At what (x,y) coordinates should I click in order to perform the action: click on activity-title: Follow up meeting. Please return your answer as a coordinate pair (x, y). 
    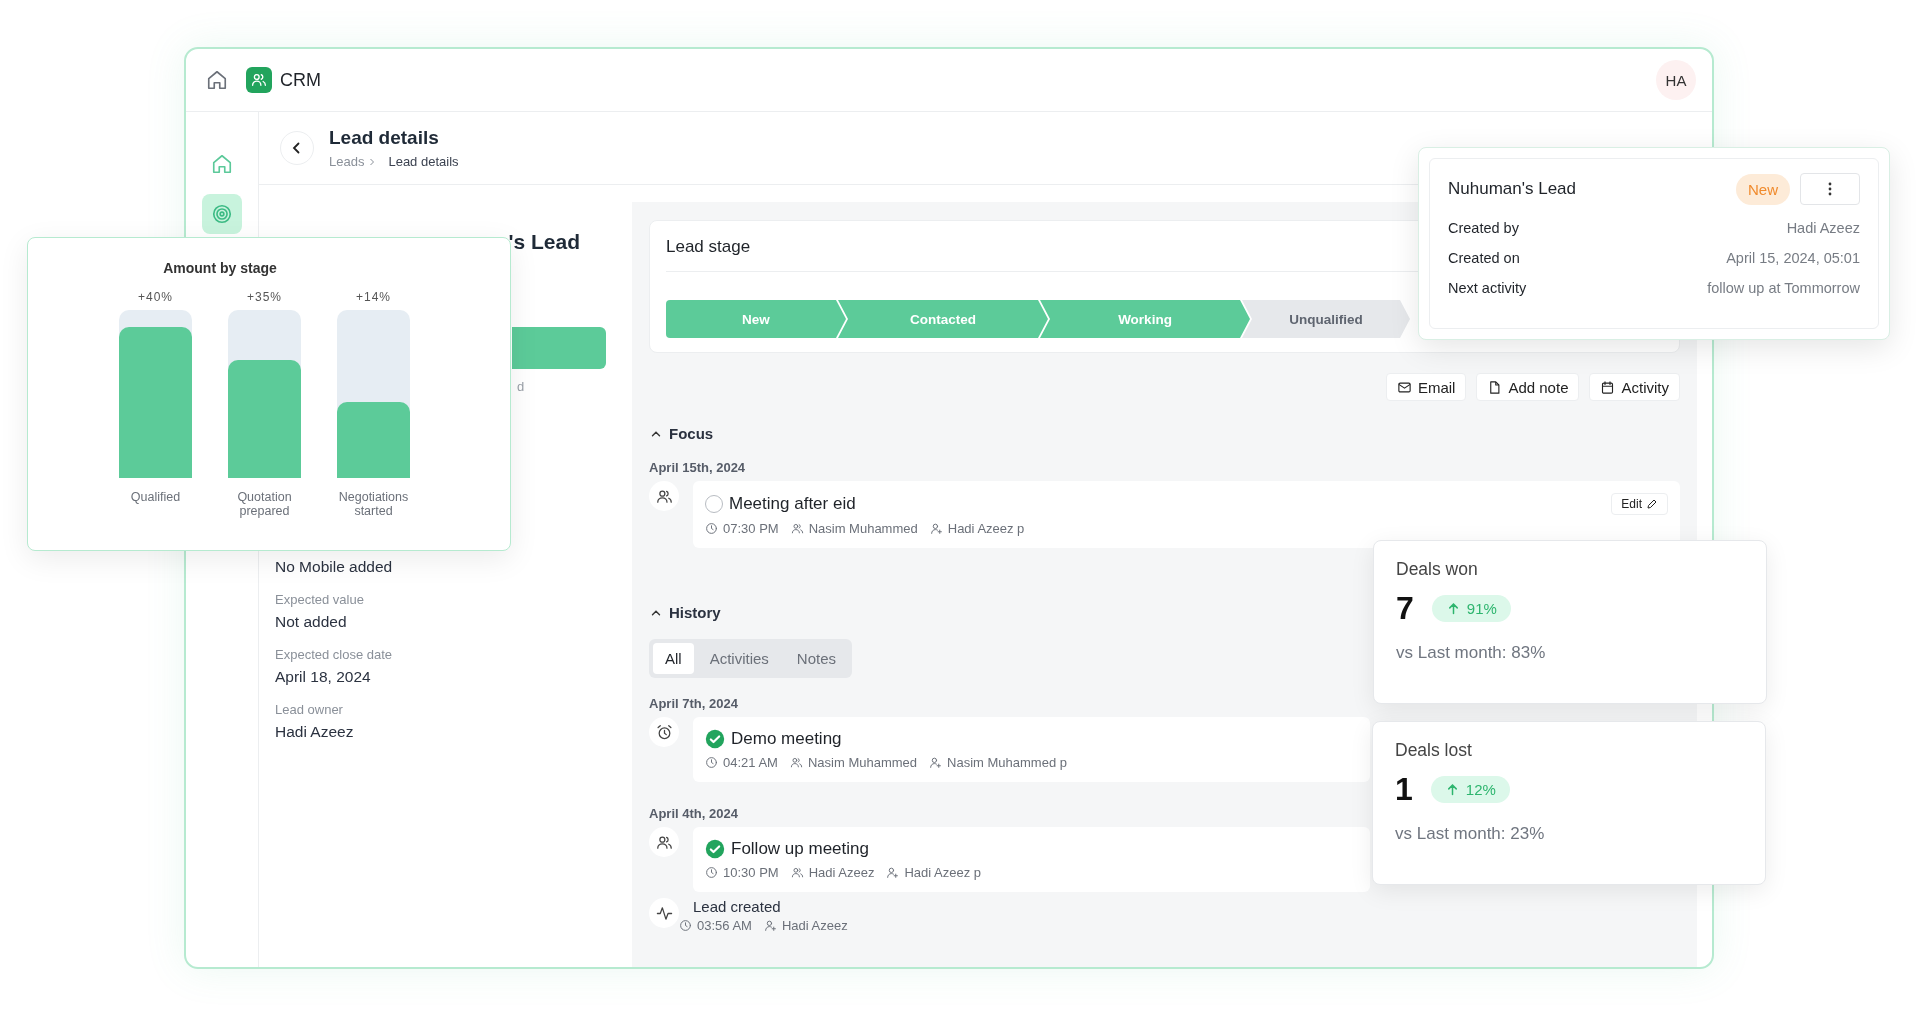
    Looking at the image, I should click on (800, 849).